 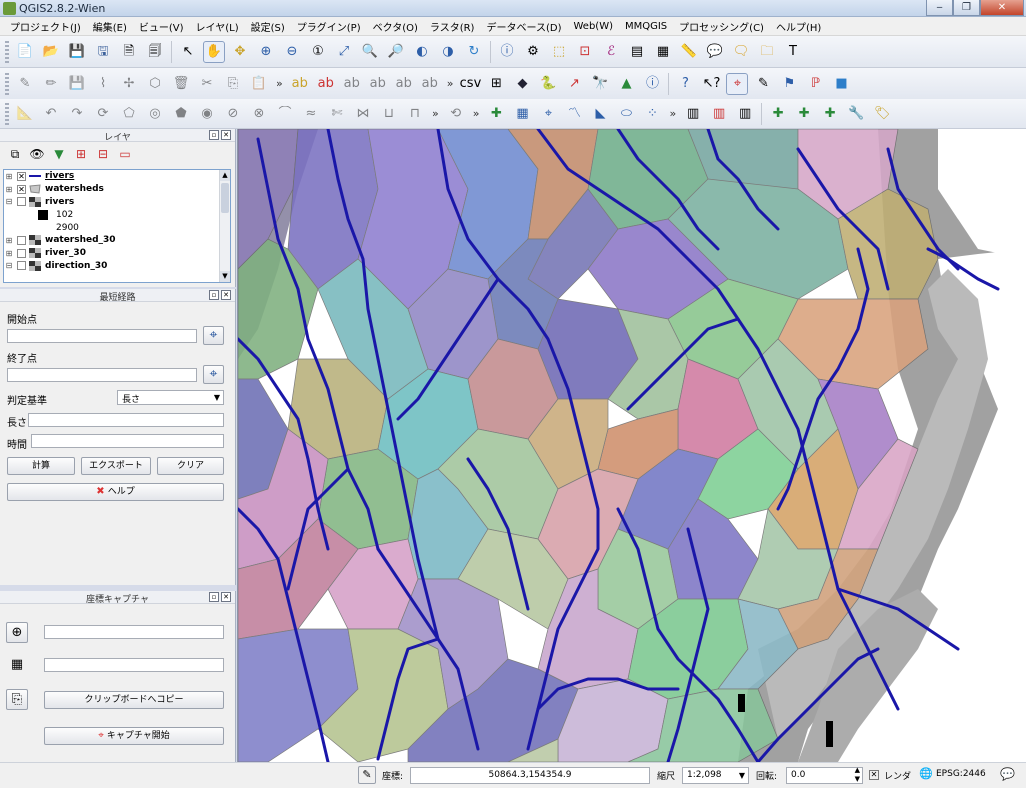 I want to click on coordinate-toggle-icon: ✎, so click(x=367, y=775).